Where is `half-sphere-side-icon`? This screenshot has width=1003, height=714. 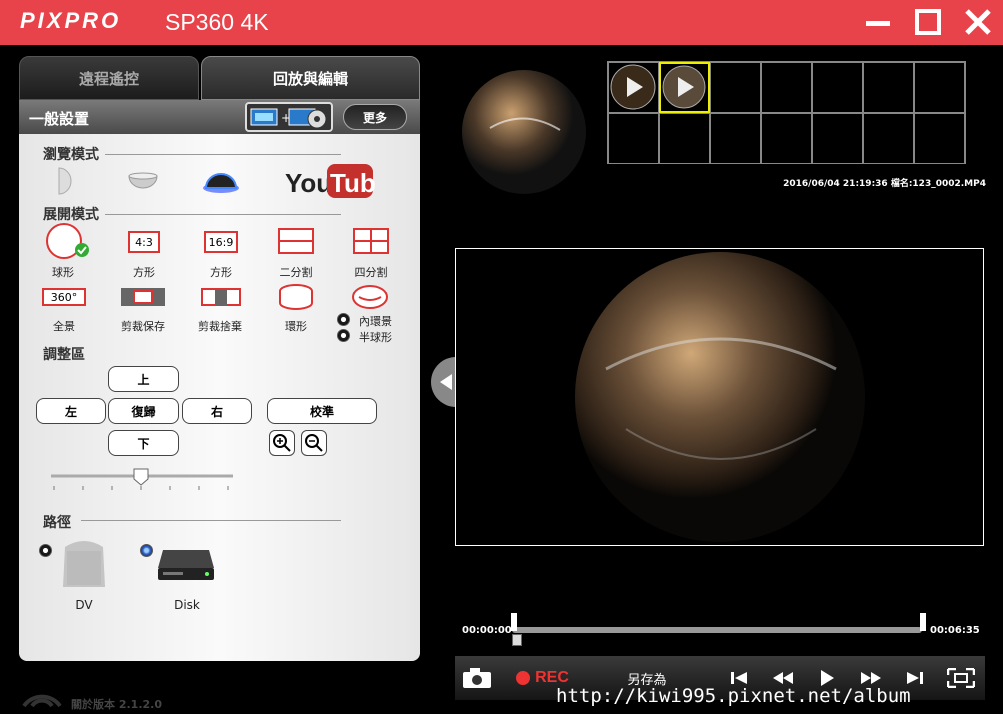 half-sphere-side-icon is located at coordinates (67, 181).